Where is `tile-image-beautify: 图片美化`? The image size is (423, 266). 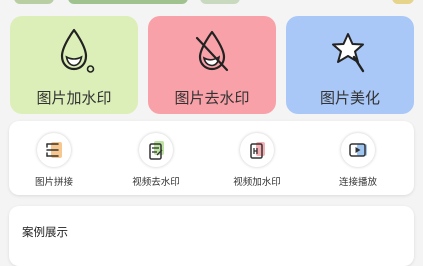
tile-image-beautify: 图片美化 is located at coordinates (350, 65).